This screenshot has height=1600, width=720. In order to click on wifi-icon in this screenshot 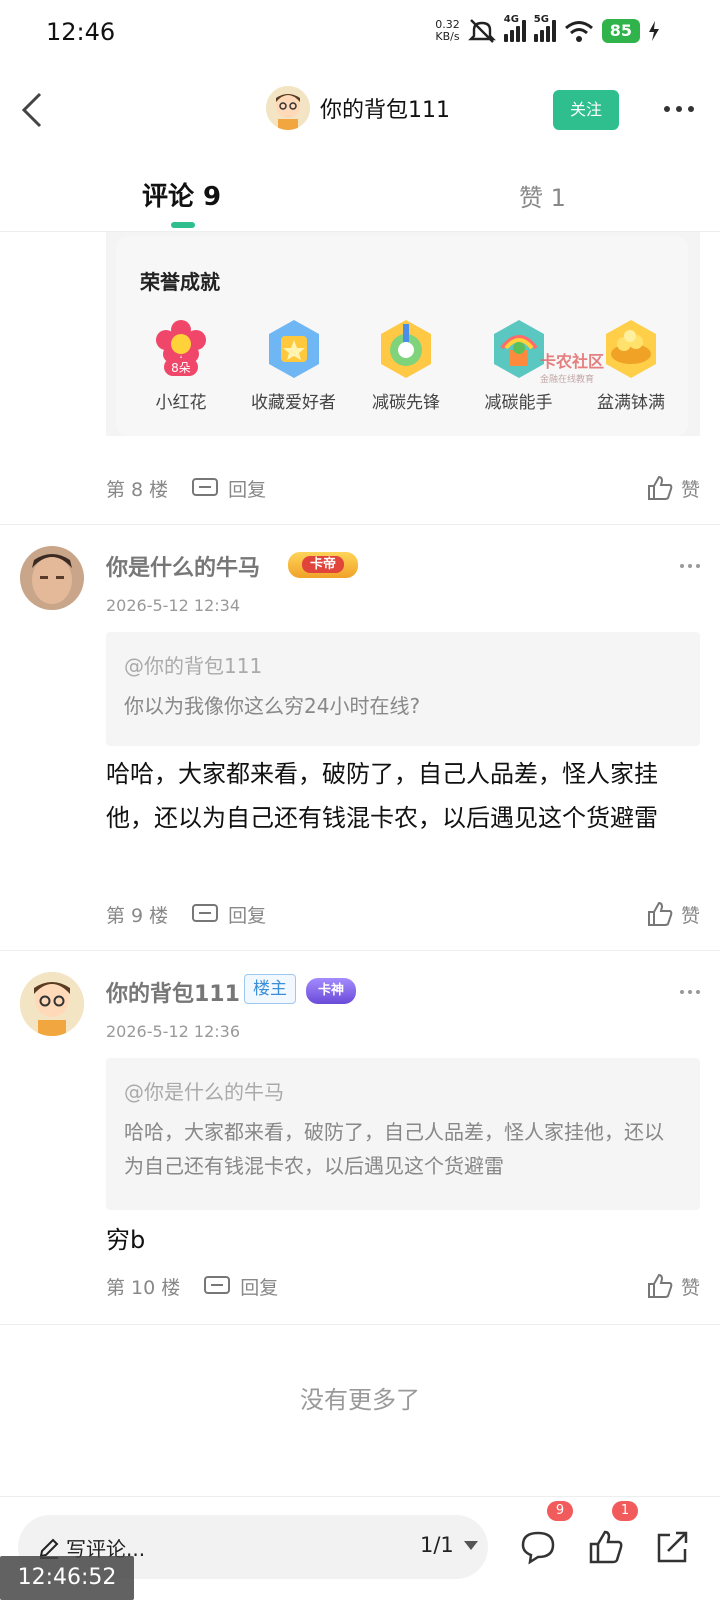, I will do `click(578, 31)`.